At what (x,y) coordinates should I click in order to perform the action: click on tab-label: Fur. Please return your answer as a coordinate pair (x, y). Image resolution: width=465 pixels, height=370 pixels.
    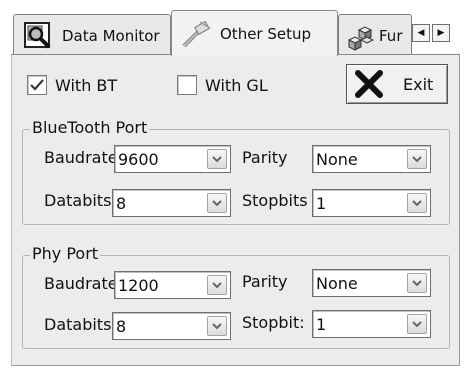
    Looking at the image, I should click on (391, 35).